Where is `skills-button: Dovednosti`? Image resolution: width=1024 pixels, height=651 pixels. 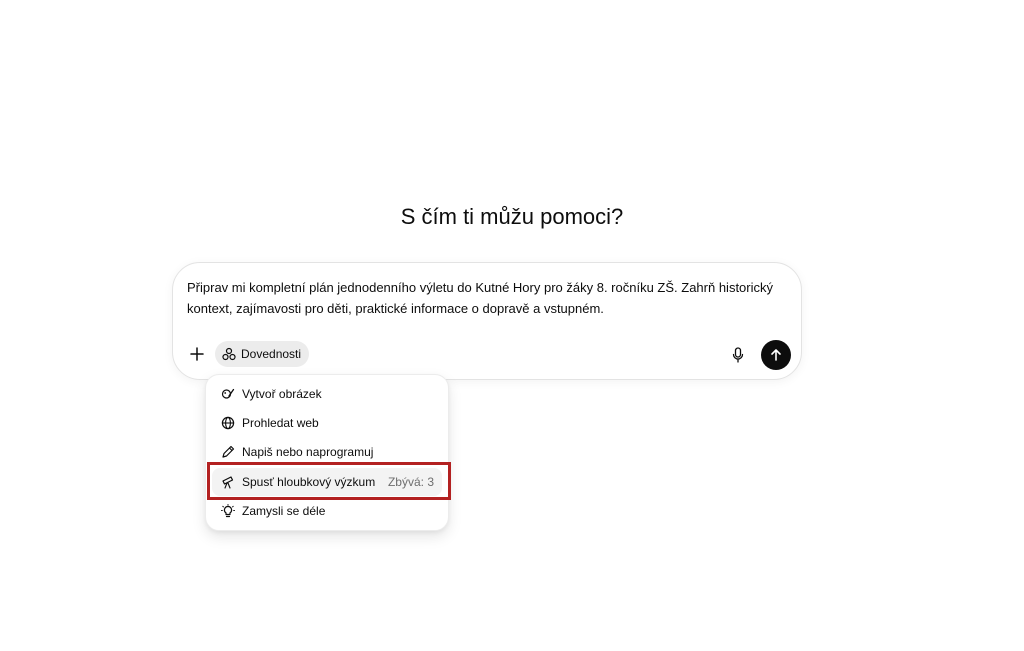
skills-button: Dovednosti is located at coordinates (262, 354).